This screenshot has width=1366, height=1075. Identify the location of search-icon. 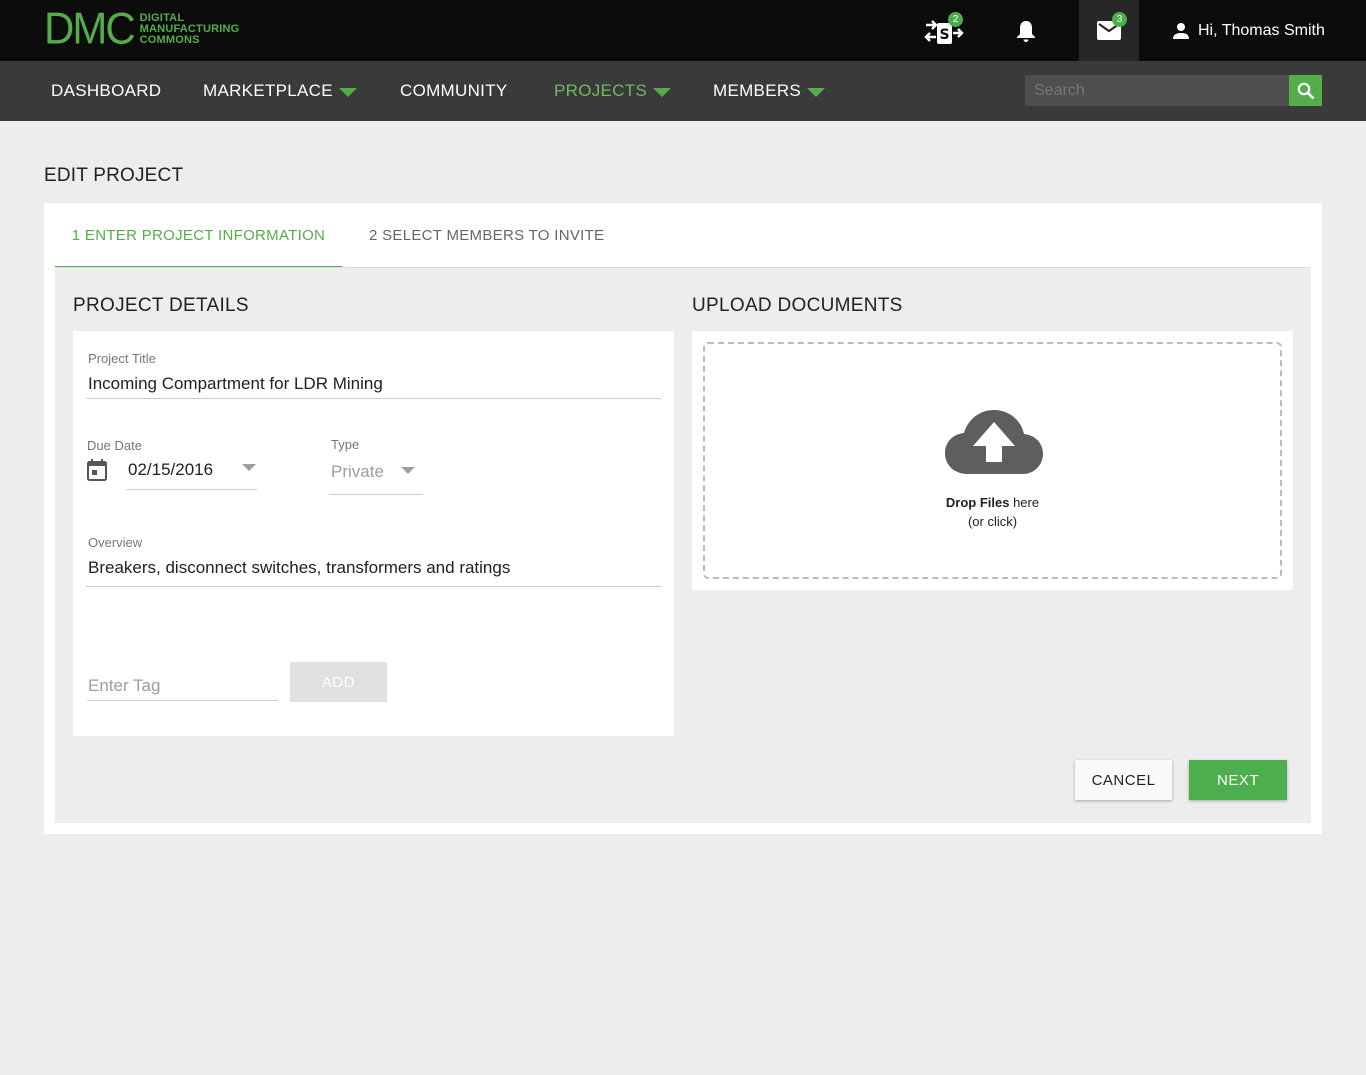
(1305, 90).